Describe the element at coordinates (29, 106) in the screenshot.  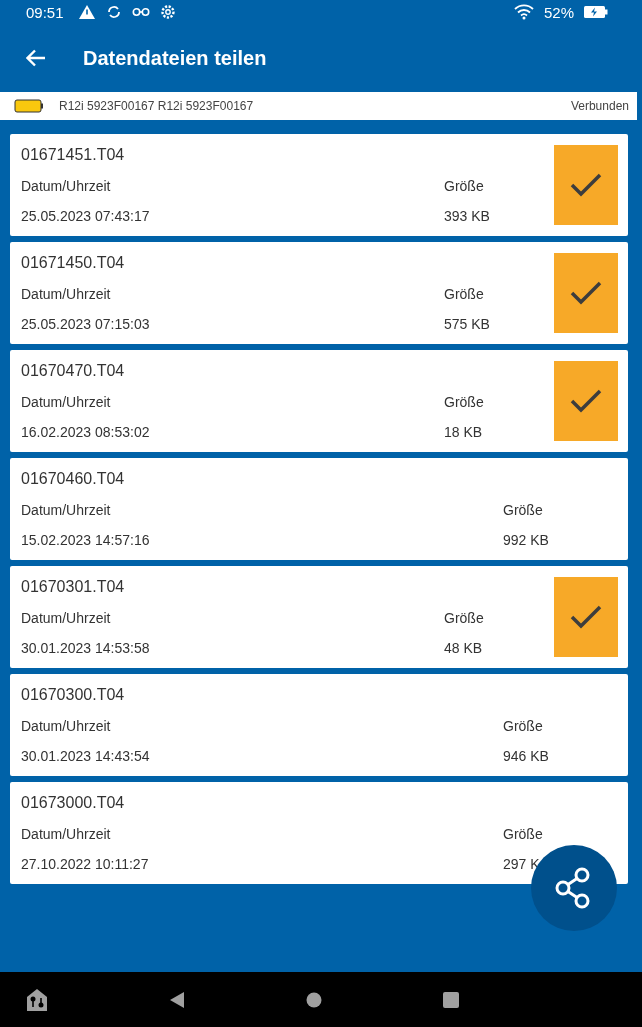
I see `battery-level-icon` at that location.